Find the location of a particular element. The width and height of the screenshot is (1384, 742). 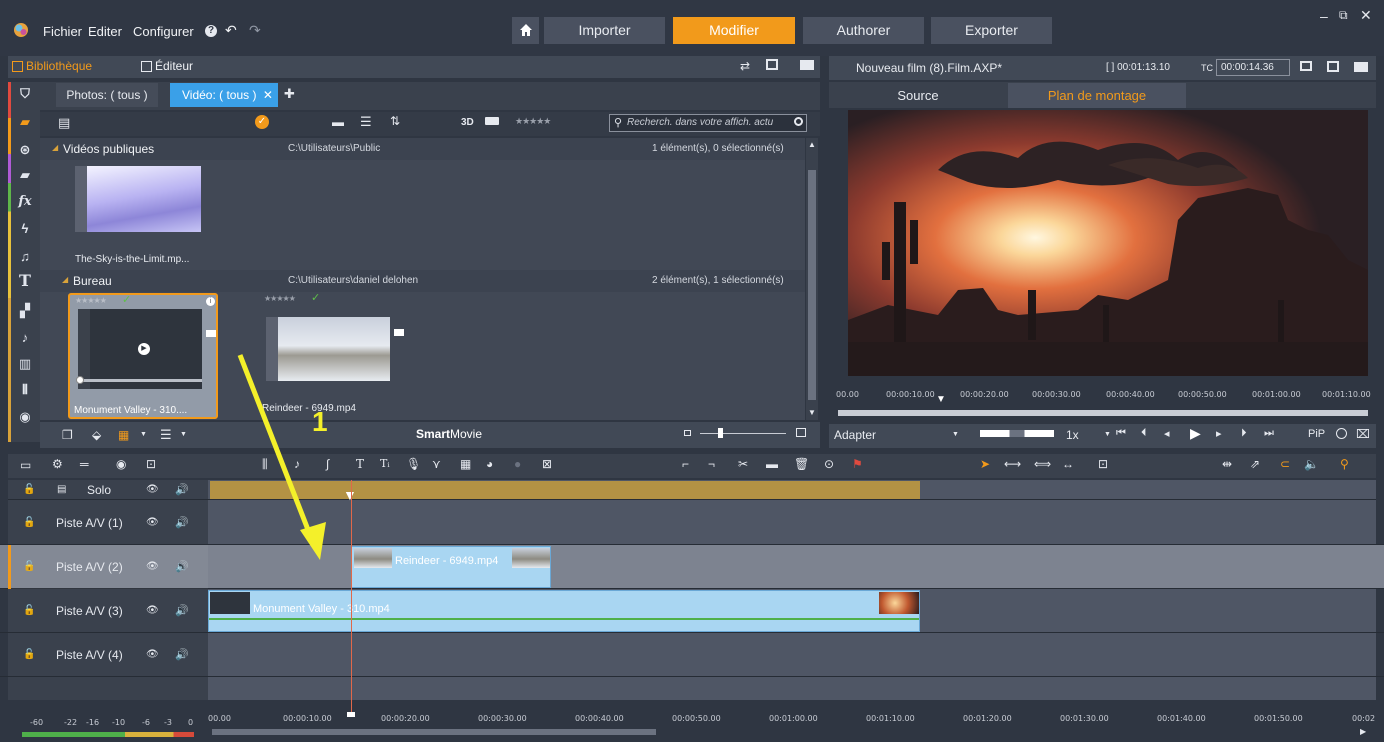

fullscreen-icon is located at coordinates (1306, 66).